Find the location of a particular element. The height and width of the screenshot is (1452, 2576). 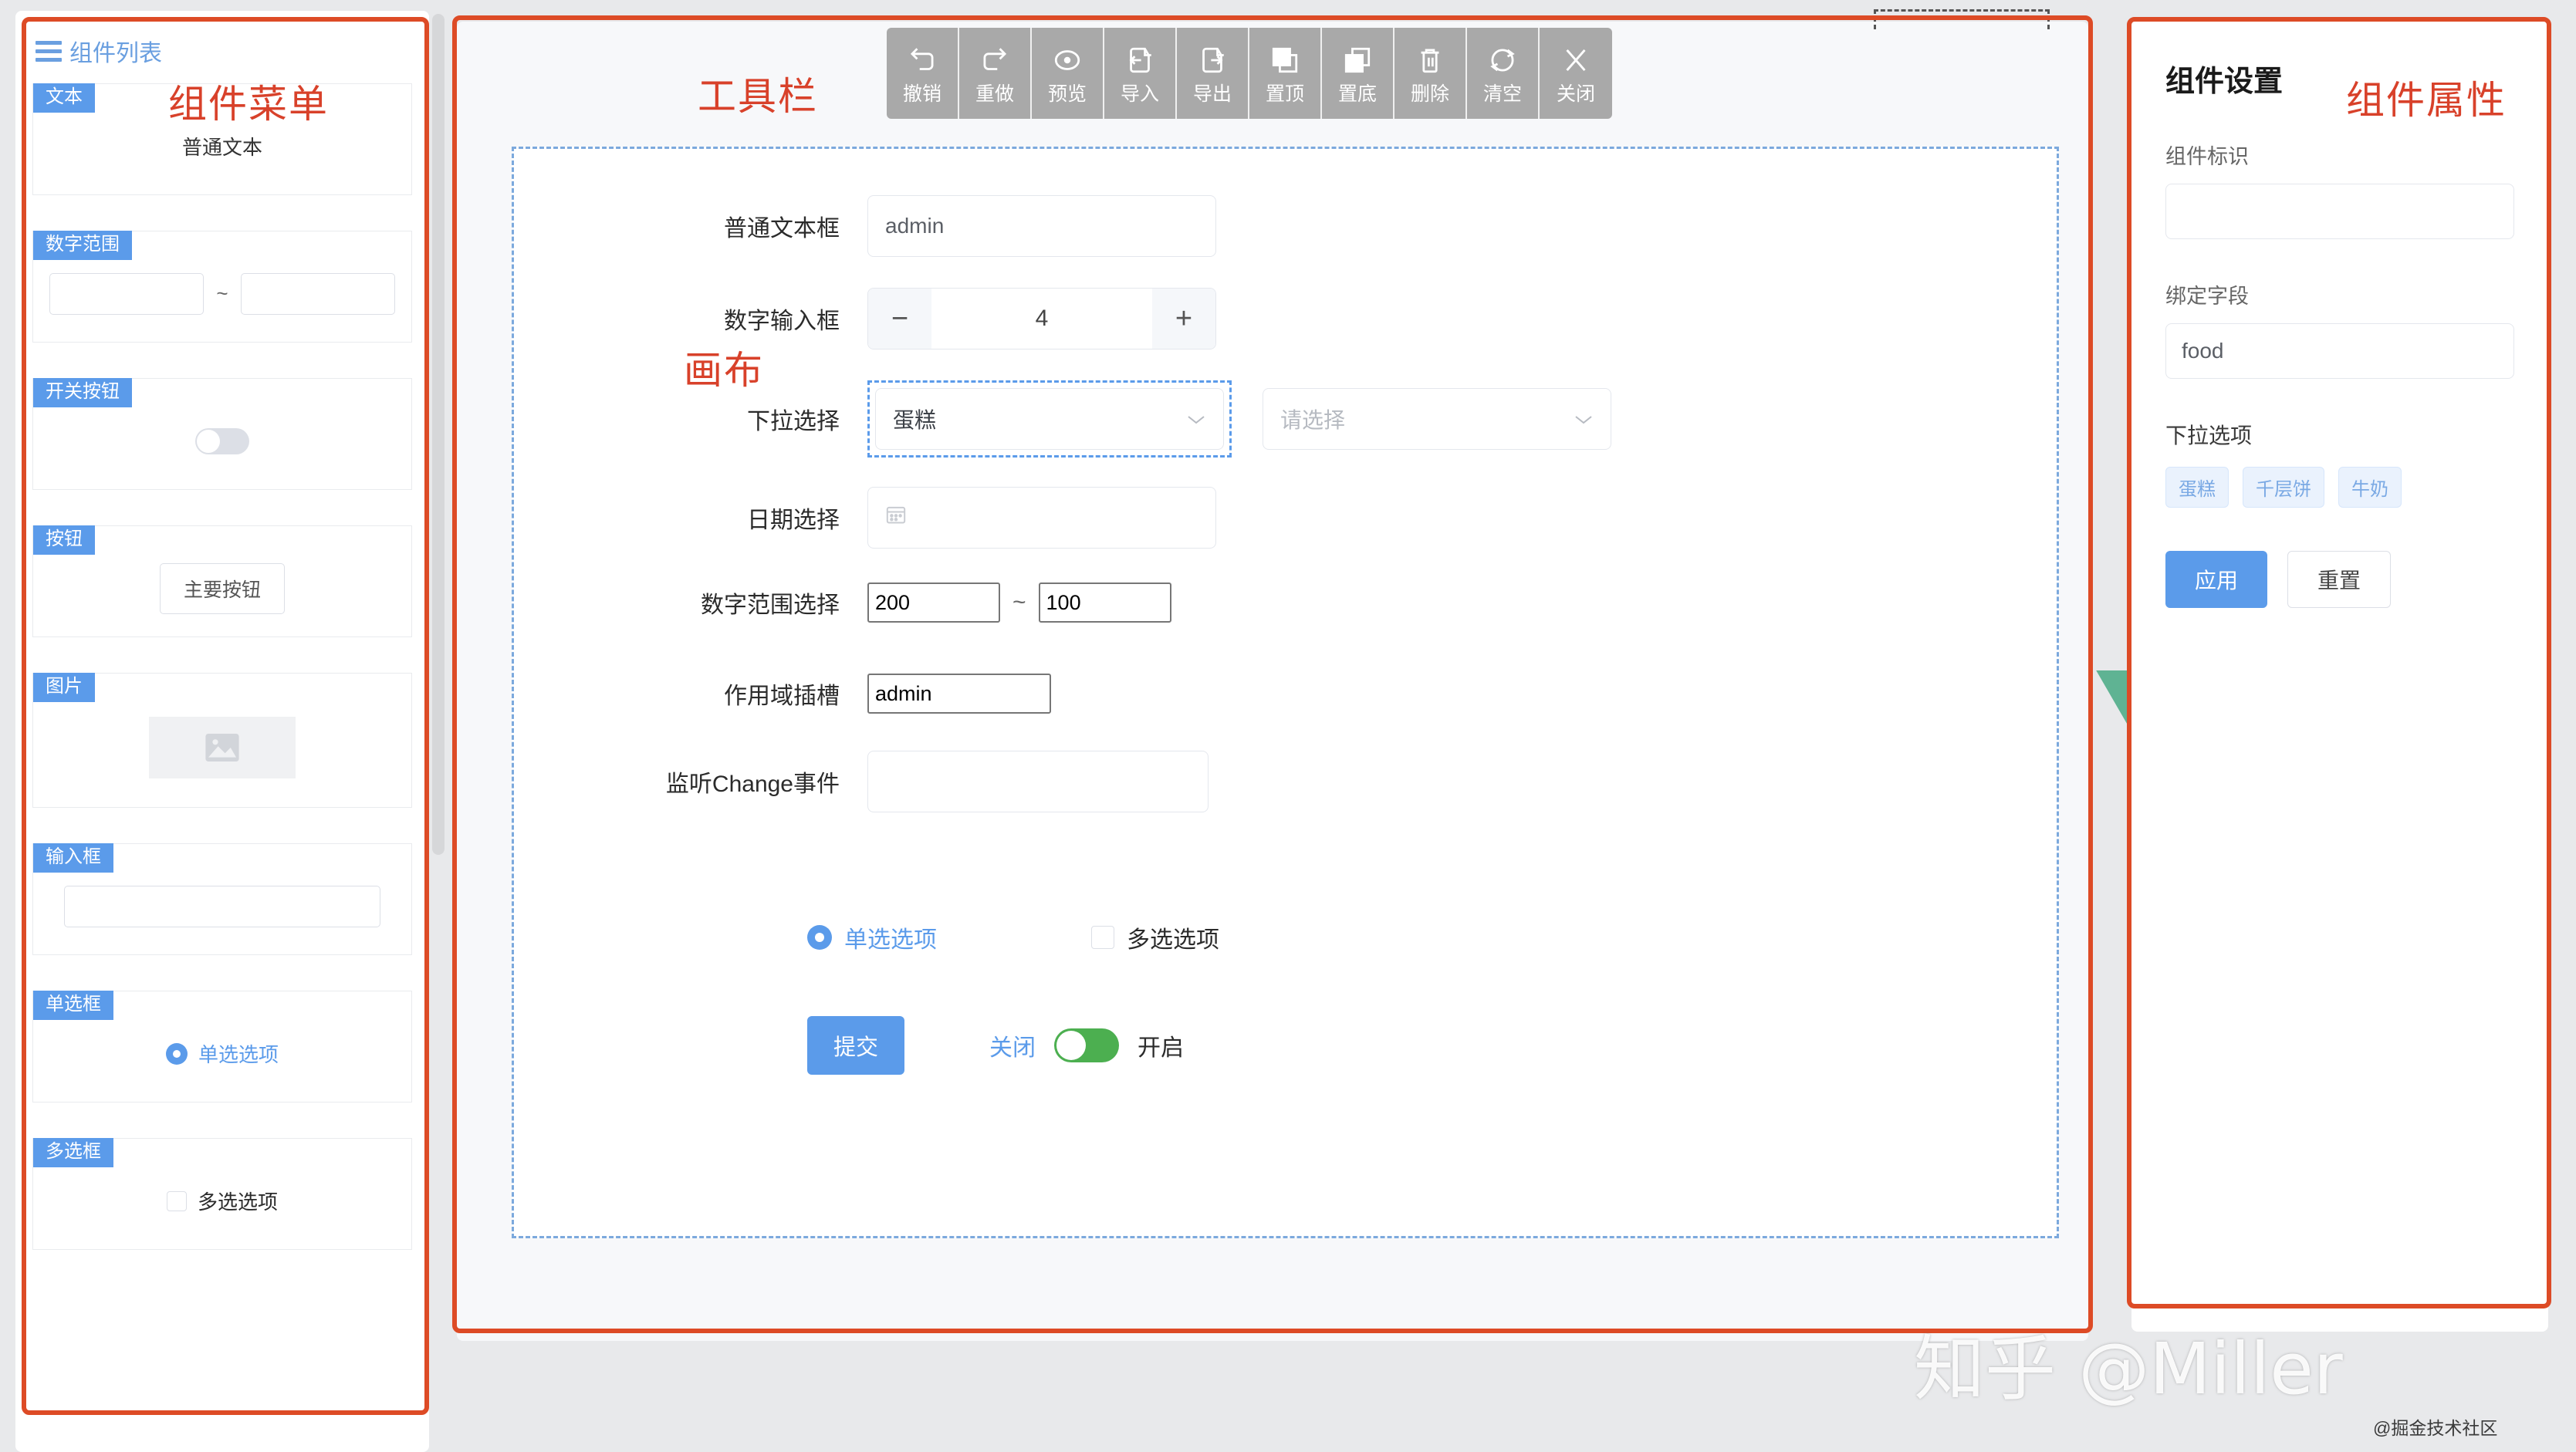

import-icon is located at coordinates (1139, 60).